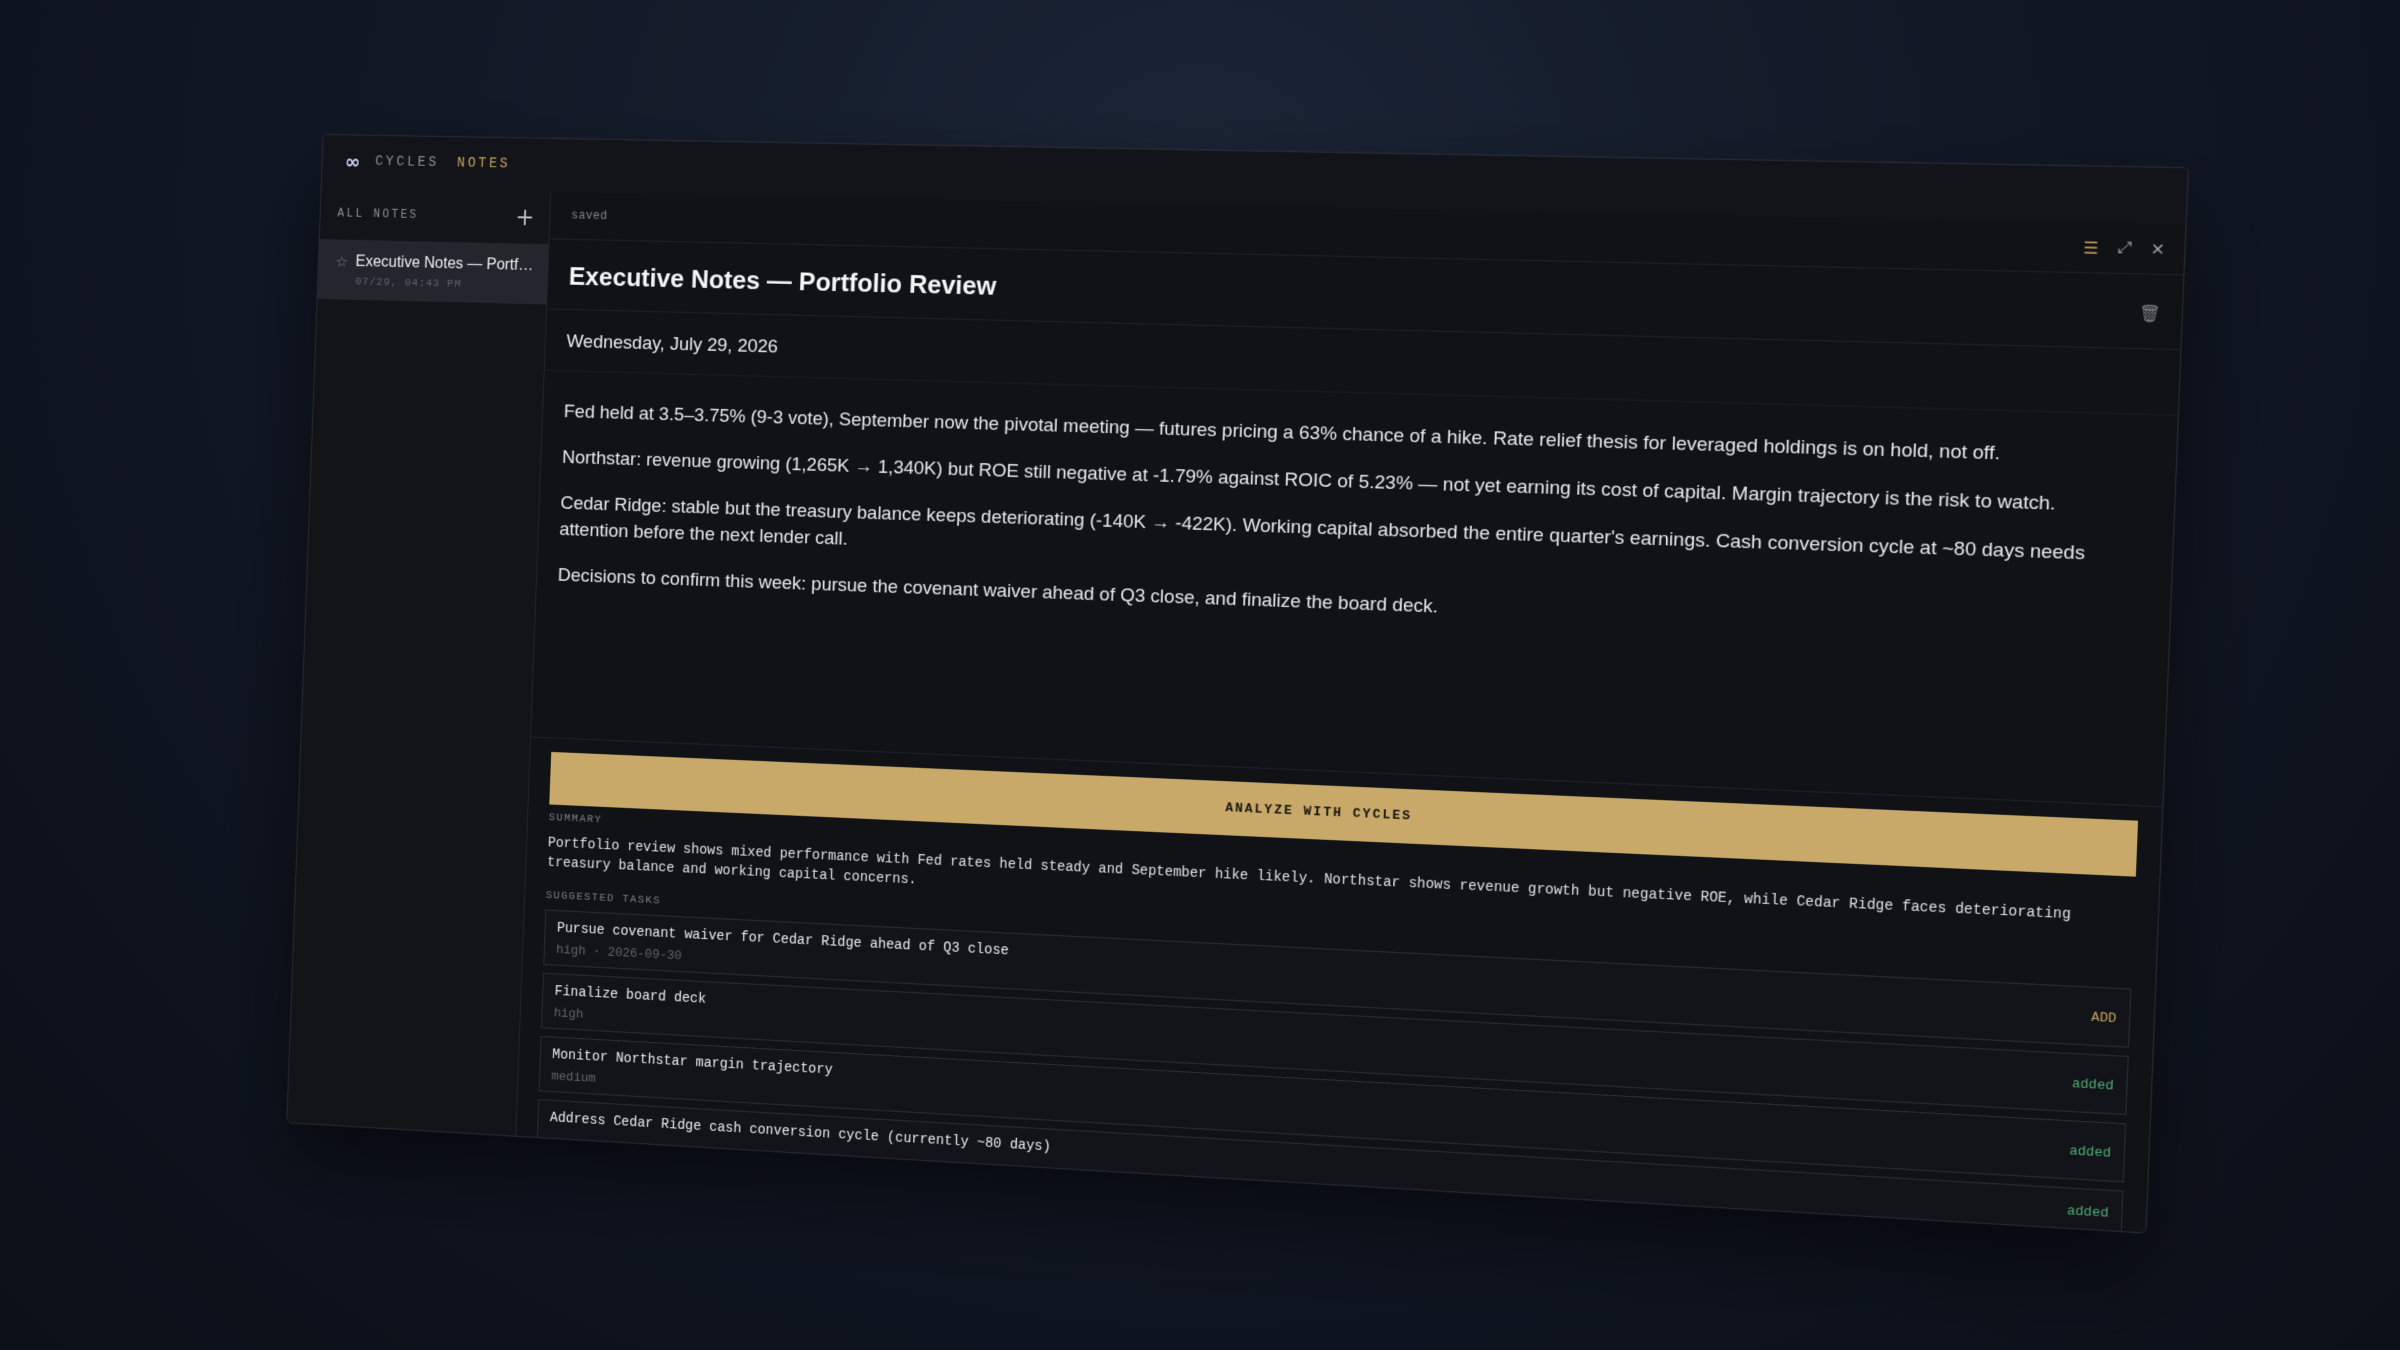 The height and width of the screenshot is (1350, 2400). I want to click on star-icon: ☆, so click(341, 262).